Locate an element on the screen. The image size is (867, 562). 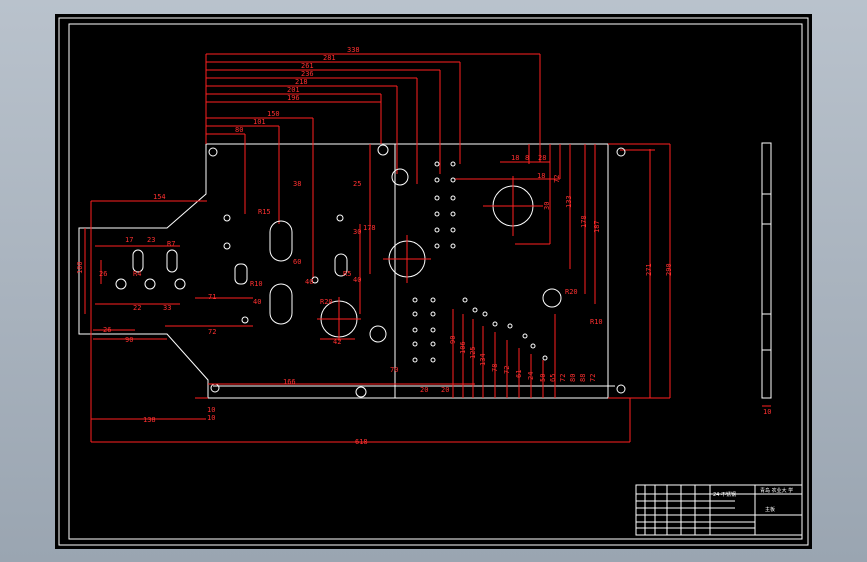
dim-100: 100 is located at coordinates (80, 267).